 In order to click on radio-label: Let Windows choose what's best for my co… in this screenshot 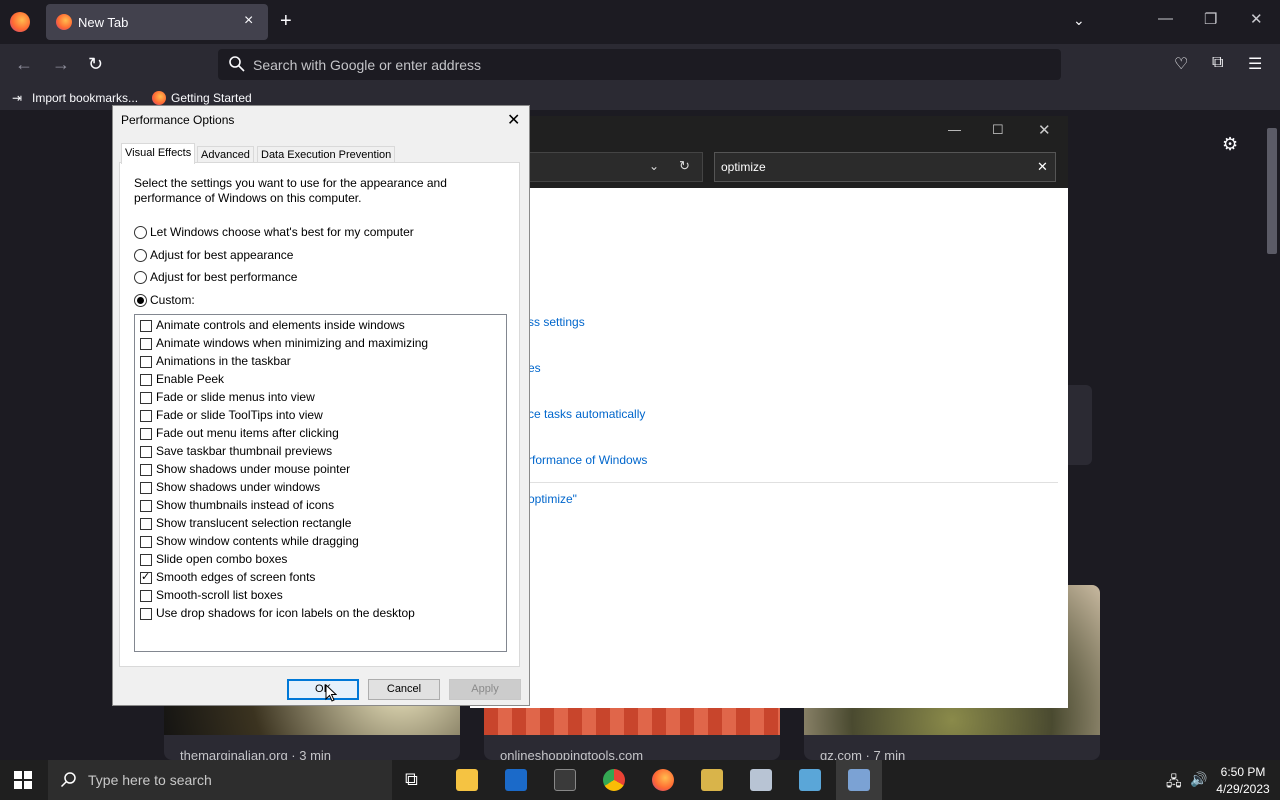, I will do `click(282, 232)`.